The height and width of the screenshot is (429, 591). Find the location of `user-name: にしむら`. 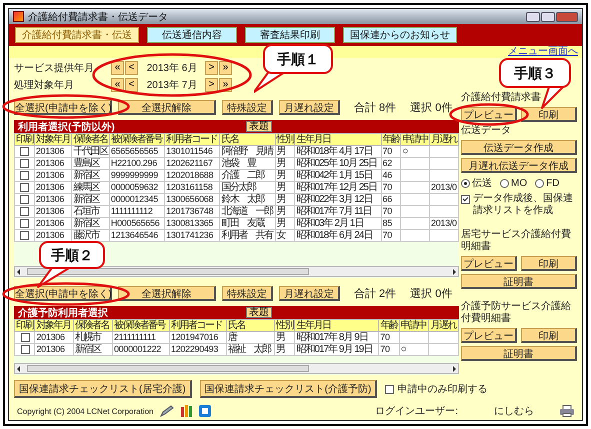

user-name: にしむら is located at coordinates (514, 411).